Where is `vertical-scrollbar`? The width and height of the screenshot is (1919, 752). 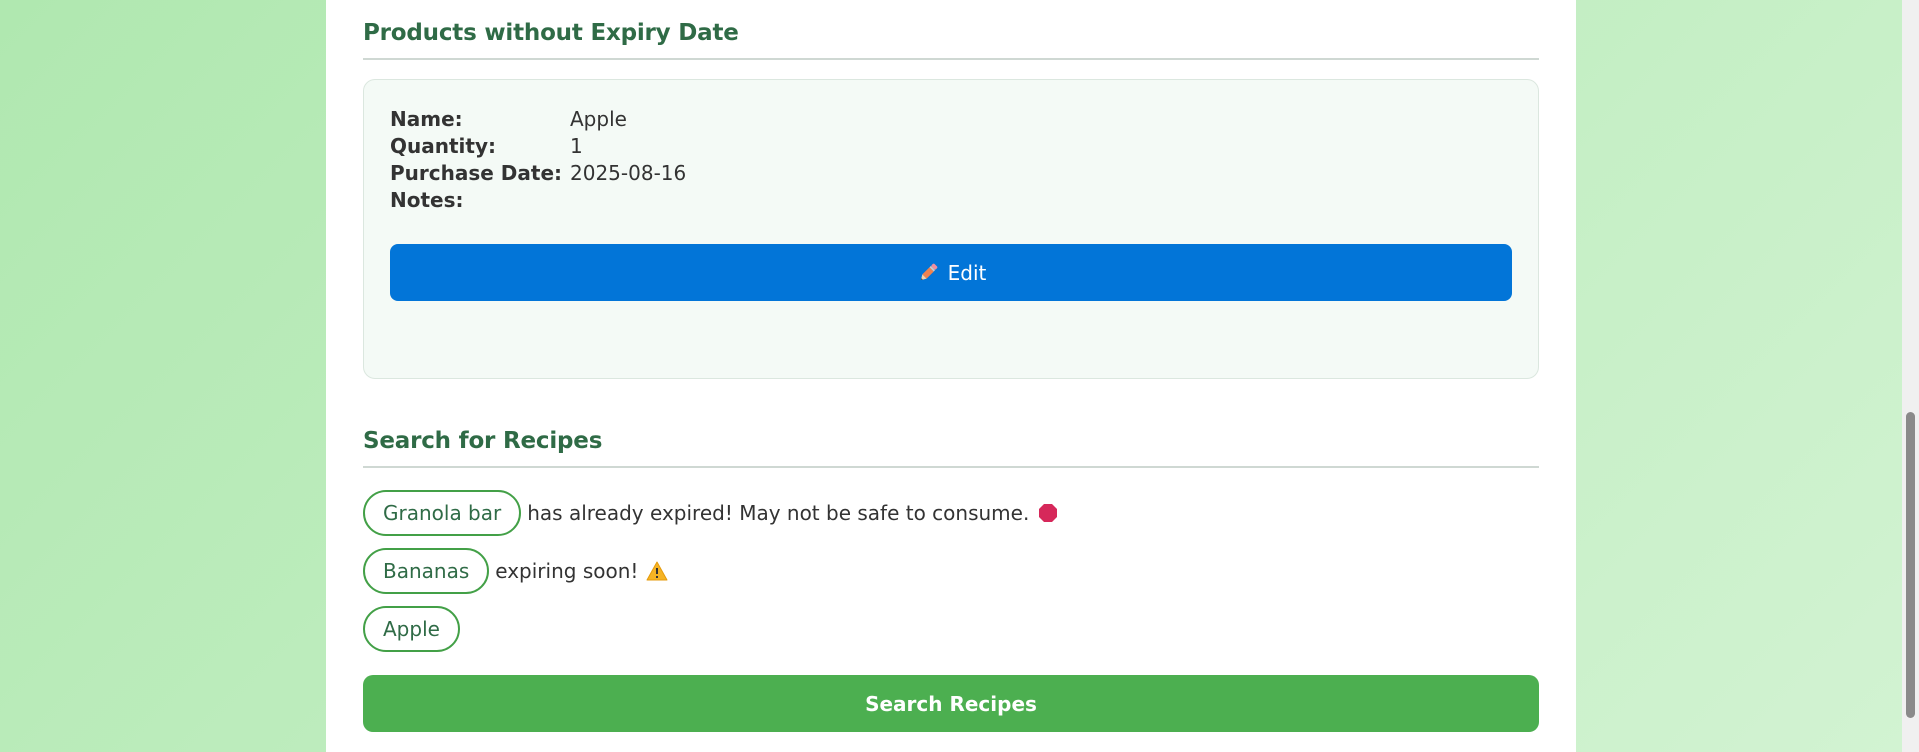
vertical-scrollbar is located at coordinates (1910, 376).